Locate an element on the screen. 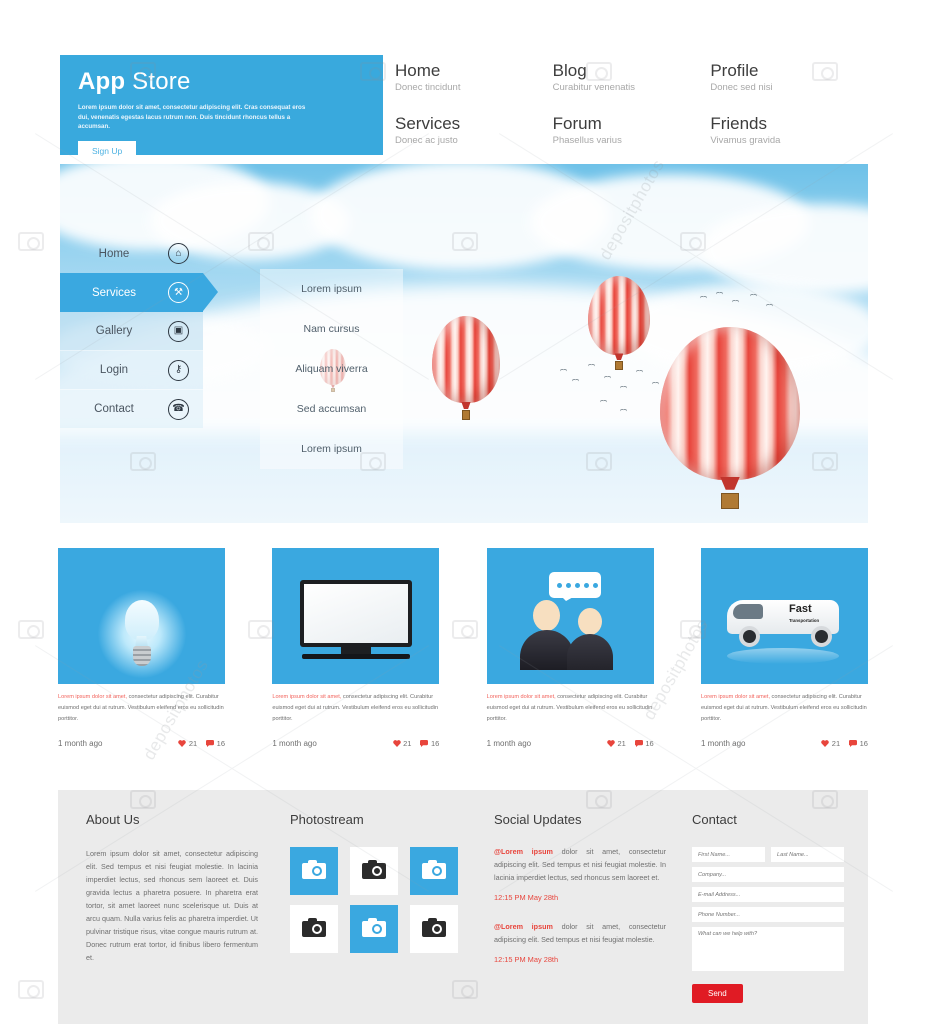  nav-title: Forum is located at coordinates (577, 123).